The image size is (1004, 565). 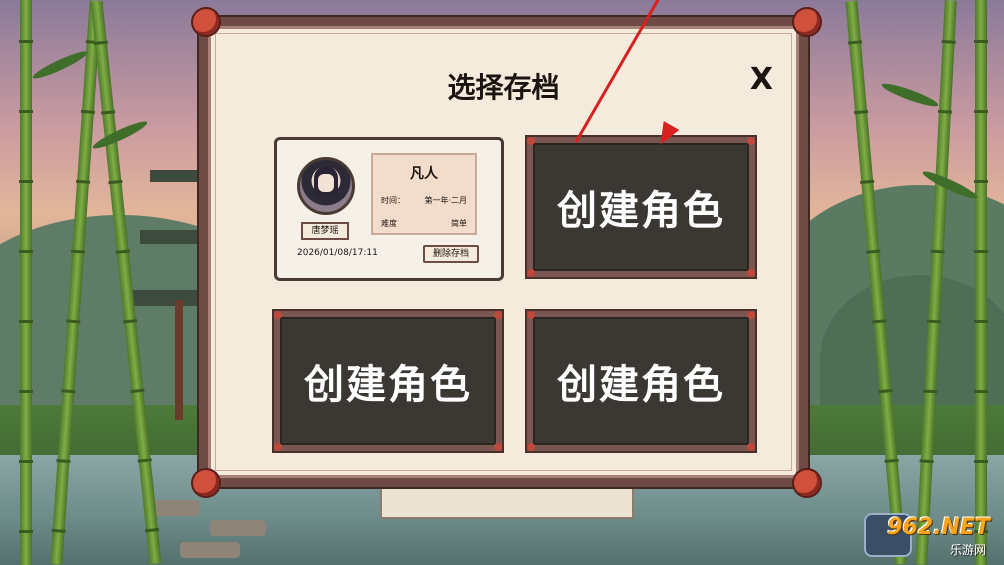 I want to click on cultivation-rank: 凡人, so click(x=424, y=174).